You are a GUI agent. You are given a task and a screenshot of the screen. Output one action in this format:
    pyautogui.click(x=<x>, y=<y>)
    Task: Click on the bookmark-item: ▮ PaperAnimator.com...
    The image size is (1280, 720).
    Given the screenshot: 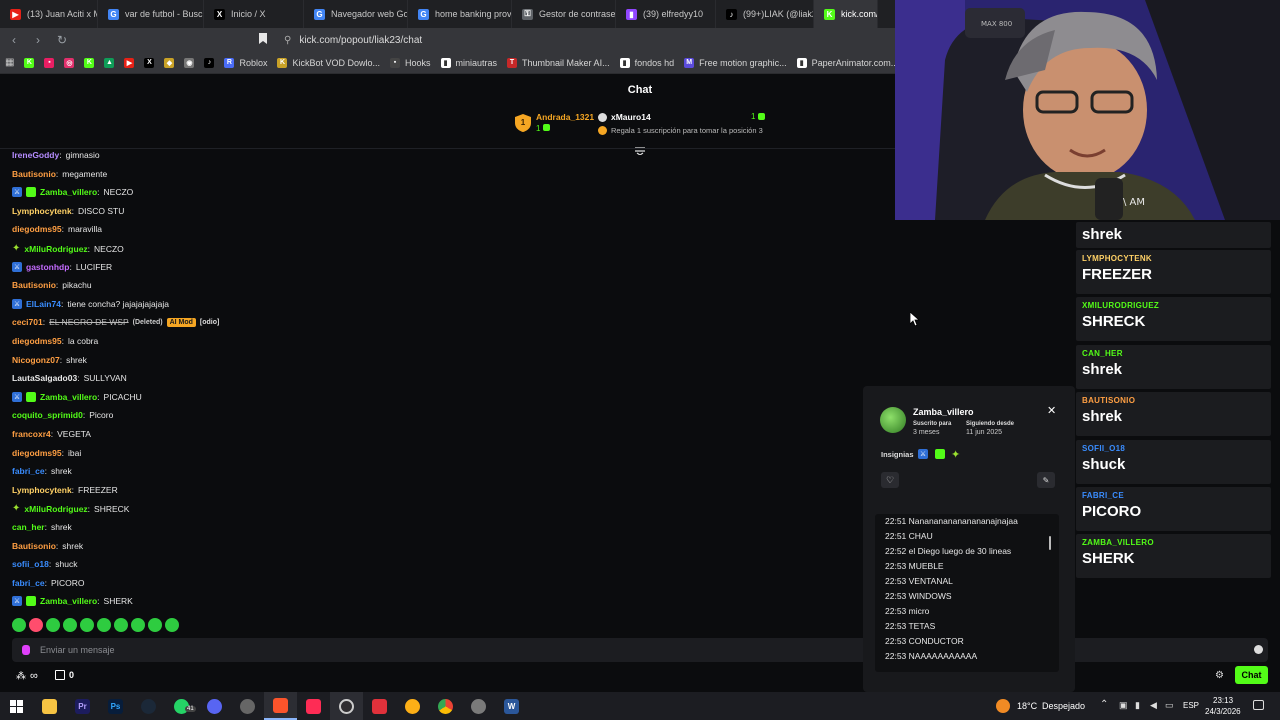 What is the action you would take?
    pyautogui.click(x=848, y=62)
    